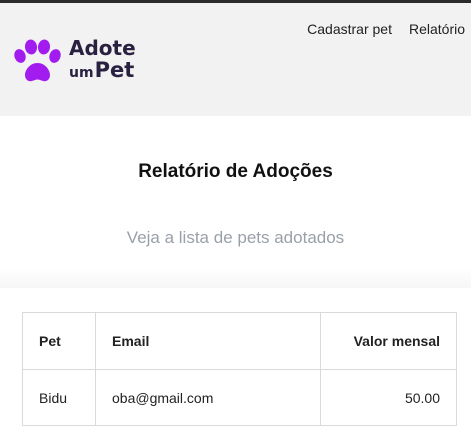 Image resolution: width=471 pixels, height=426 pixels. I want to click on logo-text-pet: Pet, so click(114, 70).